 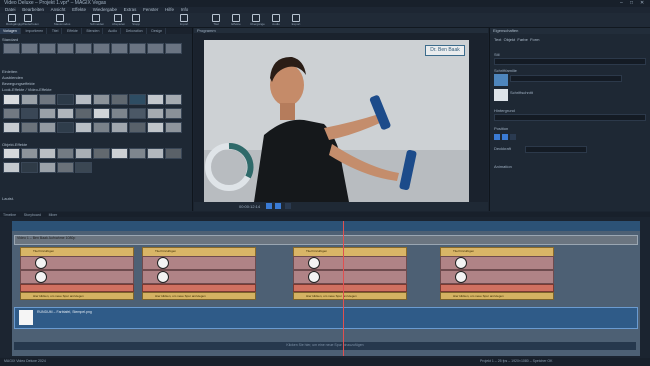 What do you see at coordinates (157, 31) in the screenshot?
I see `tab-design: Design` at bounding box center [157, 31].